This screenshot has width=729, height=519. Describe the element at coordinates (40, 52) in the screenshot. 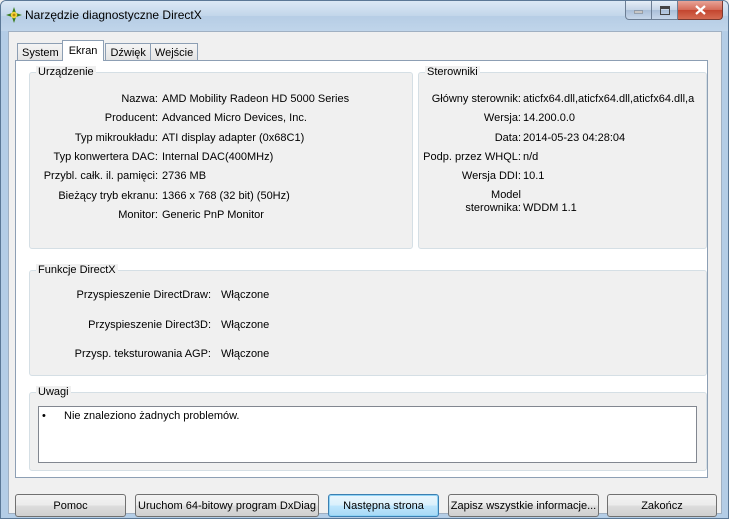

I see `tab-system: System` at that location.